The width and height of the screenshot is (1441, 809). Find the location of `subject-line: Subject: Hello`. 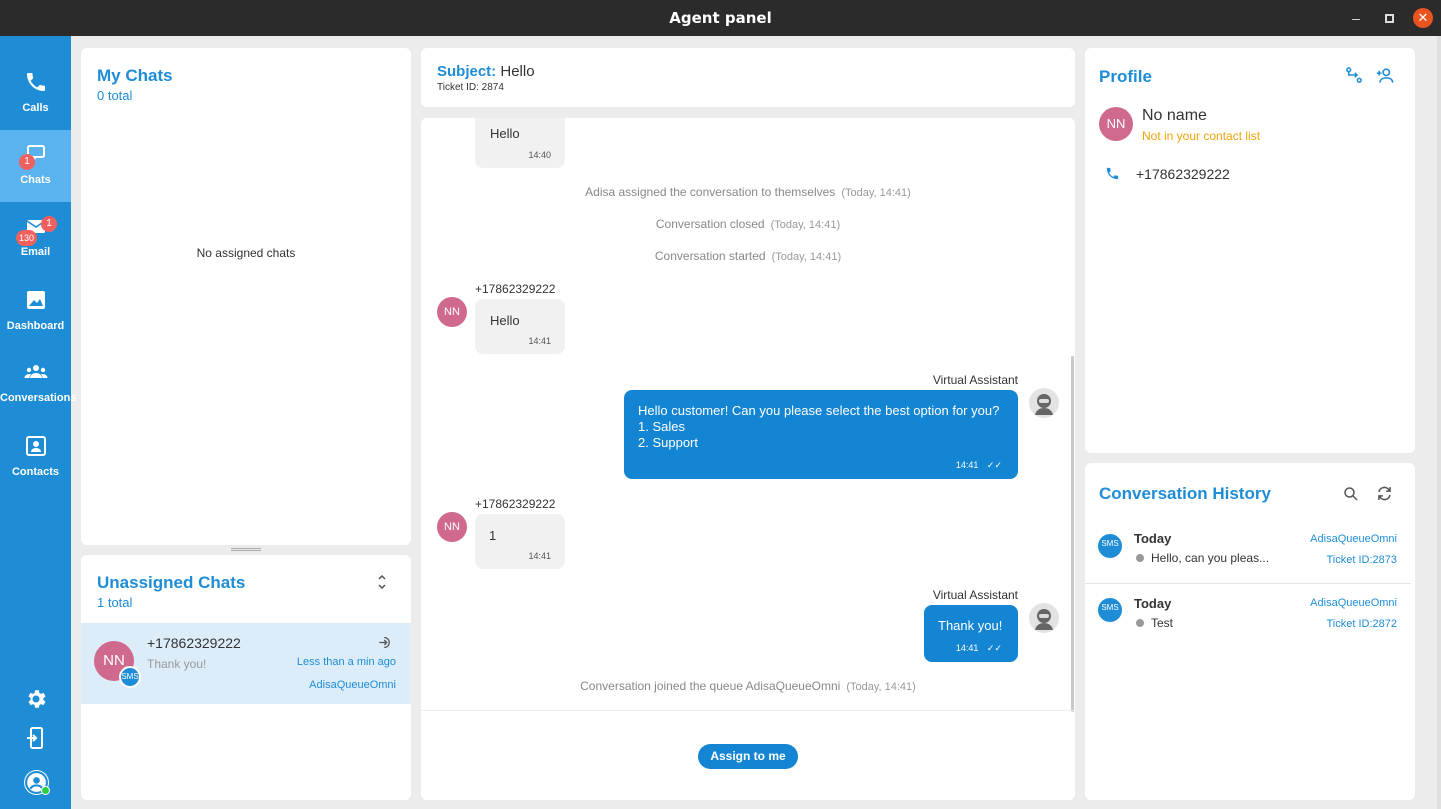

subject-line: Subject: Hello is located at coordinates (486, 71).